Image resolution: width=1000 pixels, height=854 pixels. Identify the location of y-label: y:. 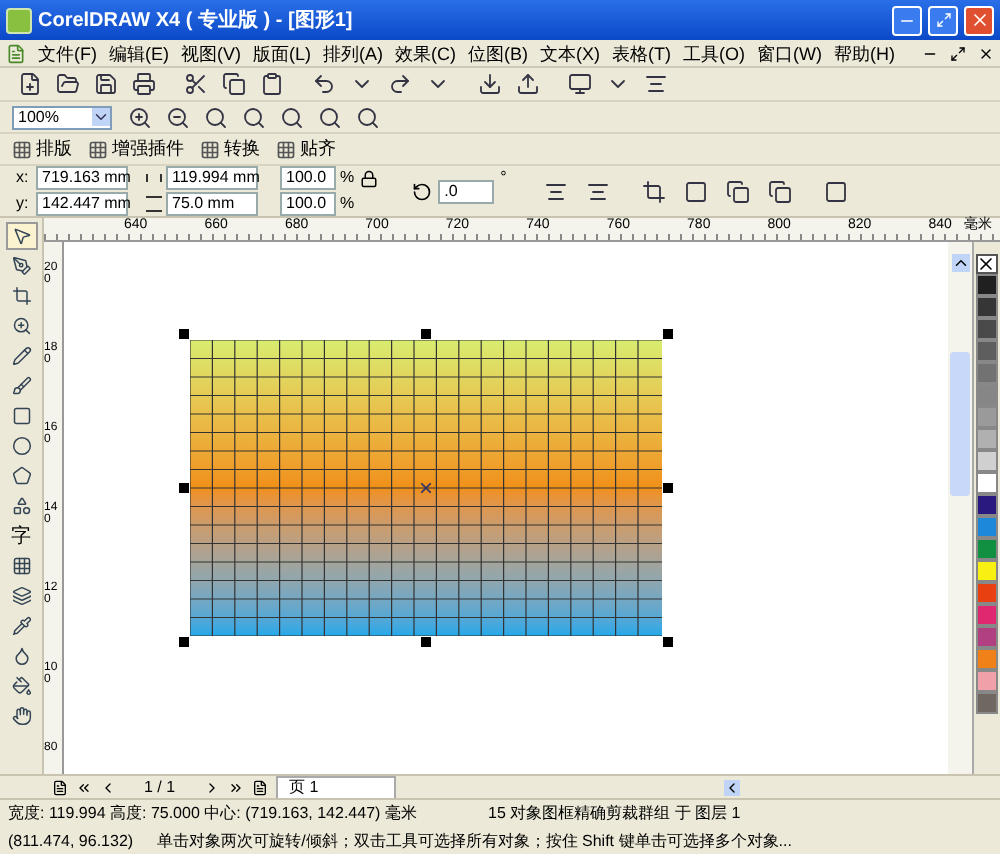
(23, 204).